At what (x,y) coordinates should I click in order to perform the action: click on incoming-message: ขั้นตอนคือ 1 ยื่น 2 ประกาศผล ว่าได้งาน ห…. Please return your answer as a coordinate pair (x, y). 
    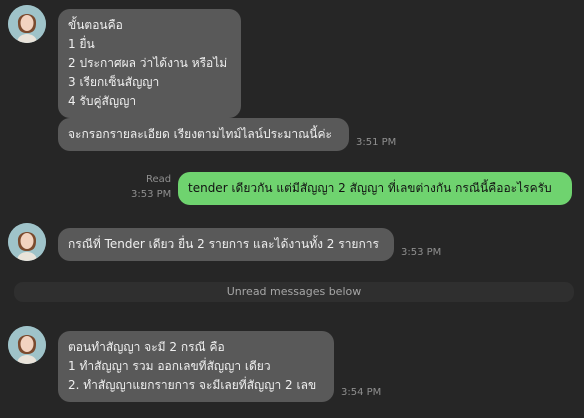
    Looking at the image, I should click on (149, 63).